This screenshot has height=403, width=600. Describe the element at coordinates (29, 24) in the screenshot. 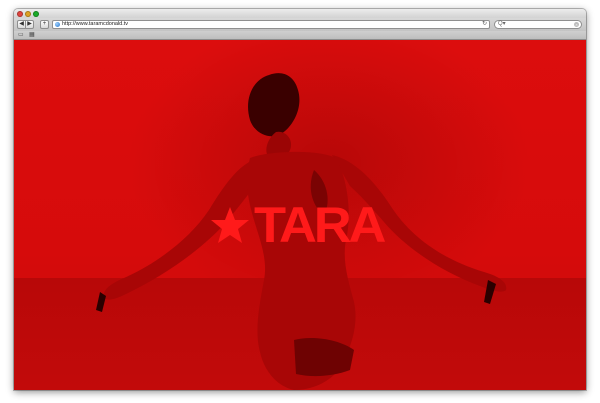

I see `forward-button: ▶` at that location.